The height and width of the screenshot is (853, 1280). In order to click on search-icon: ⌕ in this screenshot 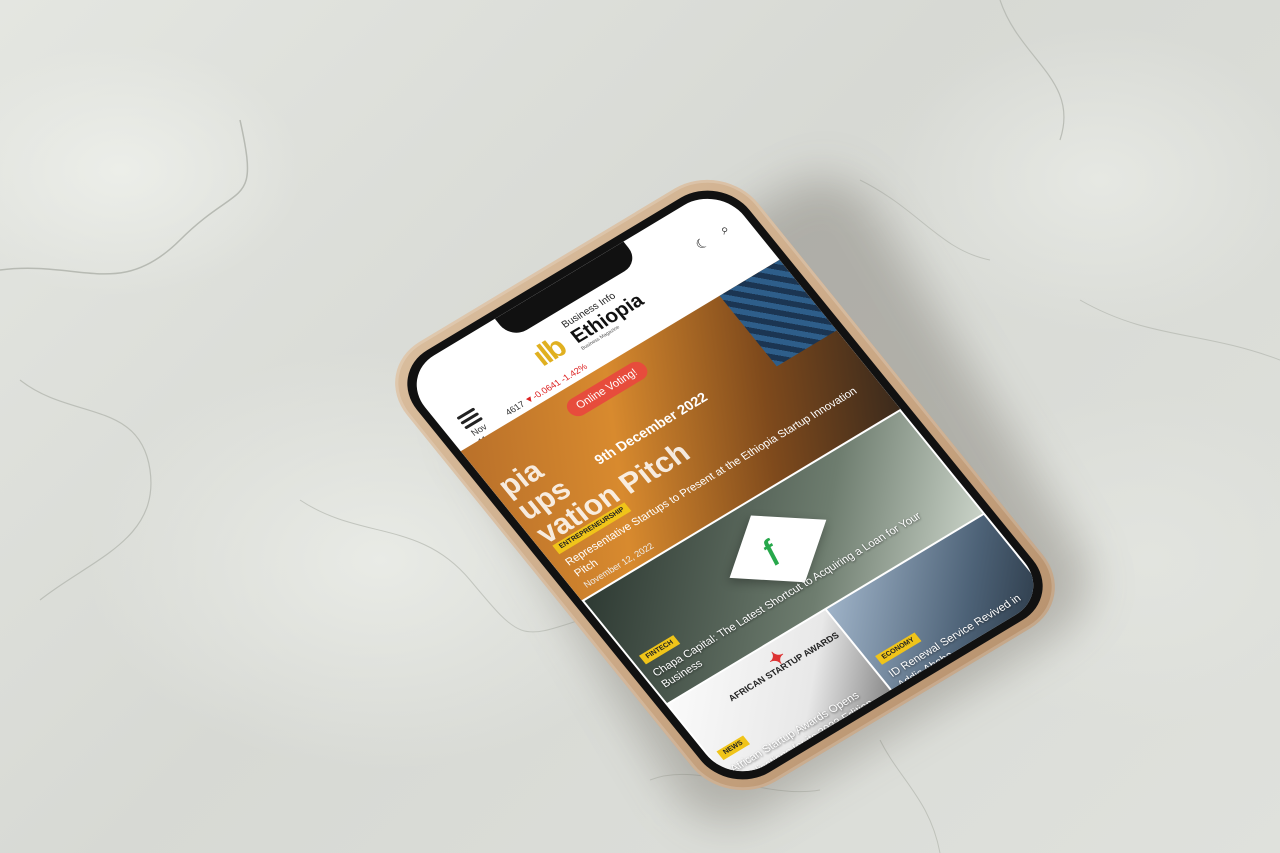, I will do `click(725, 229)`.